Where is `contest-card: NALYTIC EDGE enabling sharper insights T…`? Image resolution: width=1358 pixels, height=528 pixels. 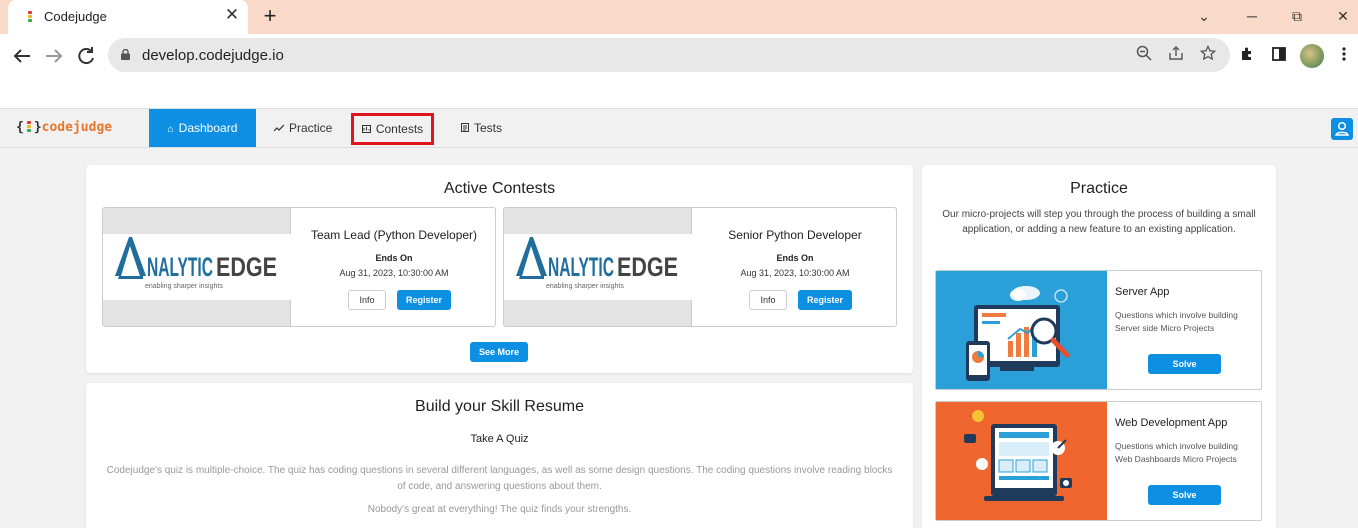 contest-card: NALYTIC EDGE enabling sharper insights T… is located at coordinates (299, 267).